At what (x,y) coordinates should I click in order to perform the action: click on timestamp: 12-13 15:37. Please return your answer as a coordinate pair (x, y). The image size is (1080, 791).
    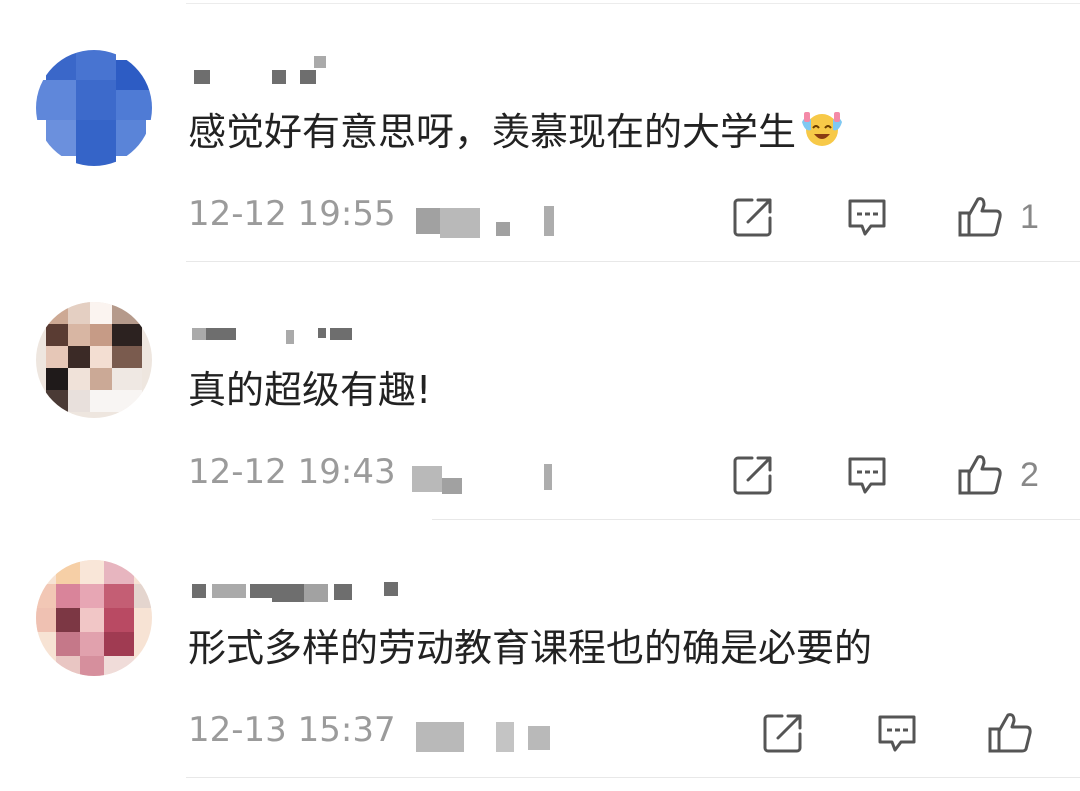
    Looking at the image, I should click on (292, 730).